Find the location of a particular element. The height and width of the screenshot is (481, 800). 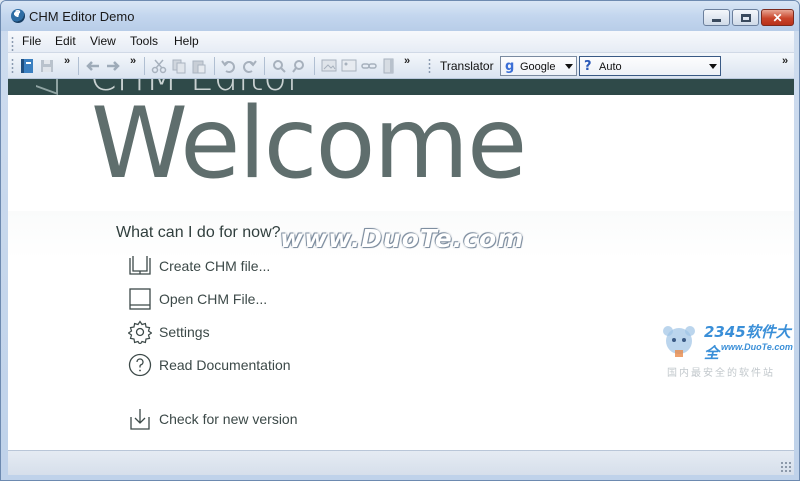

window-title: CHM Editor Demo is located at coordinates (82, 16).